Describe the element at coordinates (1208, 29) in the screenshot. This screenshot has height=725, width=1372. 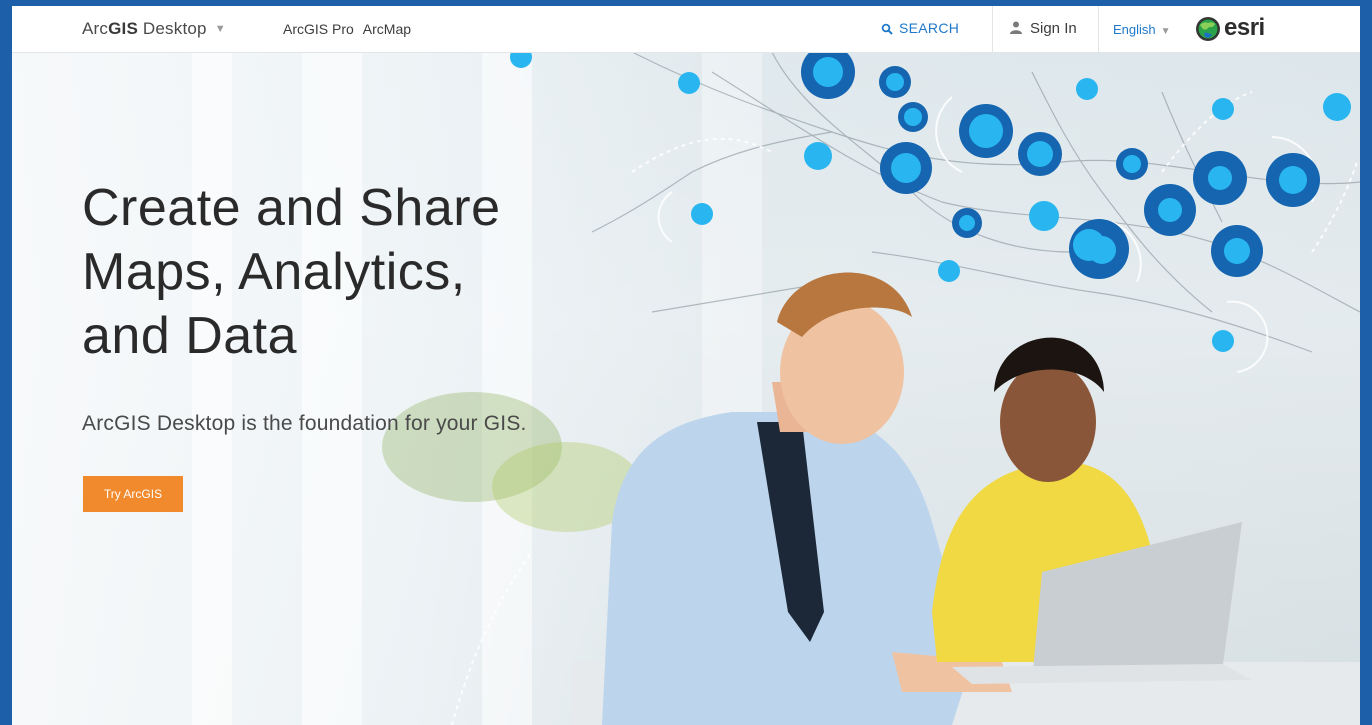
I see `globe-icon` at that location.